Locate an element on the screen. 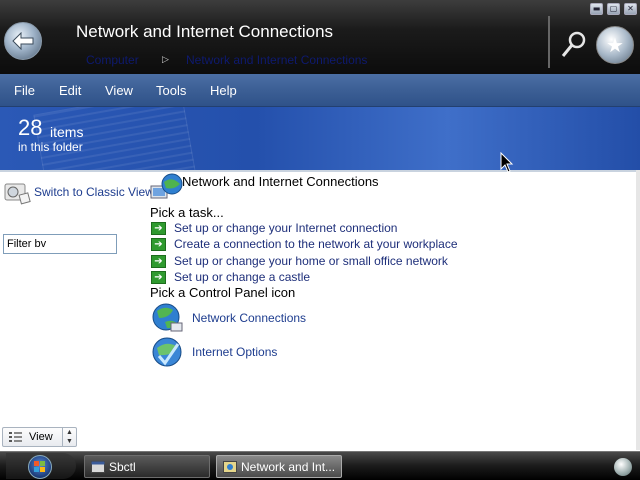  cp-item-label: Network Connections is located at coordinates (249, 318).